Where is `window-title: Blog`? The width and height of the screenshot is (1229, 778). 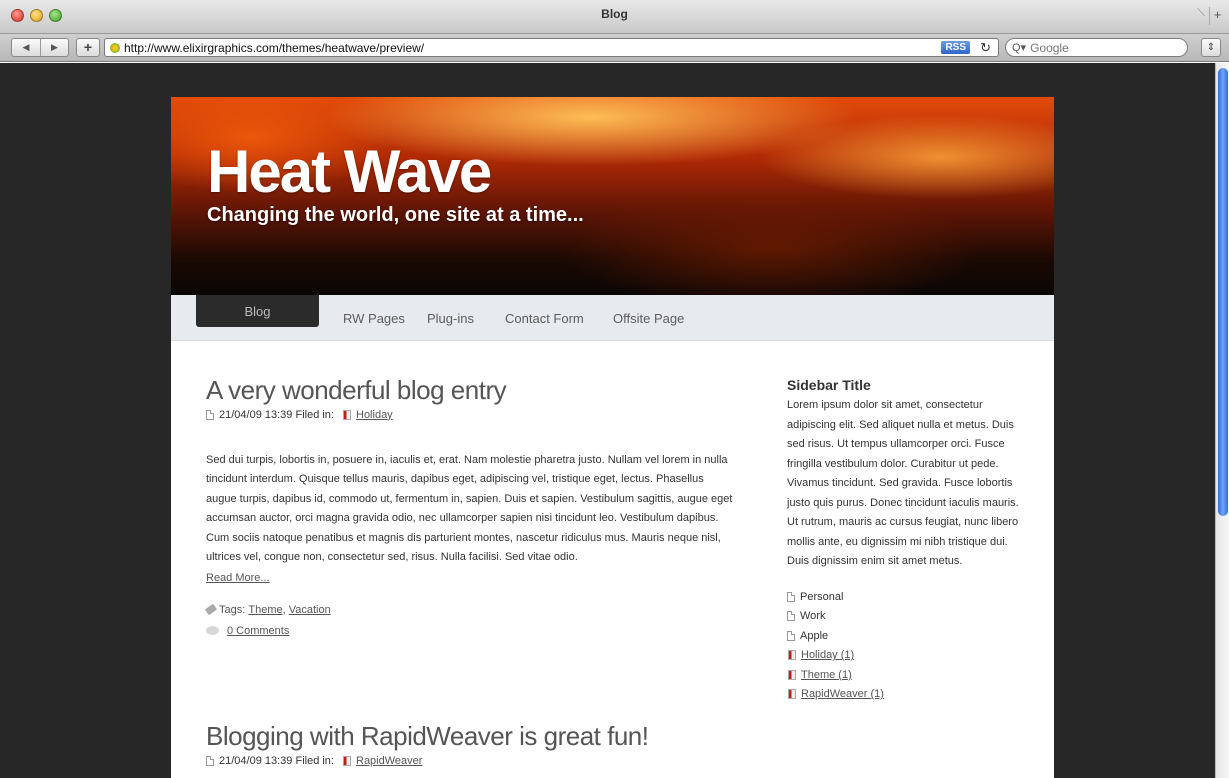 window-title: Blog is located at coordinates (614, 14).